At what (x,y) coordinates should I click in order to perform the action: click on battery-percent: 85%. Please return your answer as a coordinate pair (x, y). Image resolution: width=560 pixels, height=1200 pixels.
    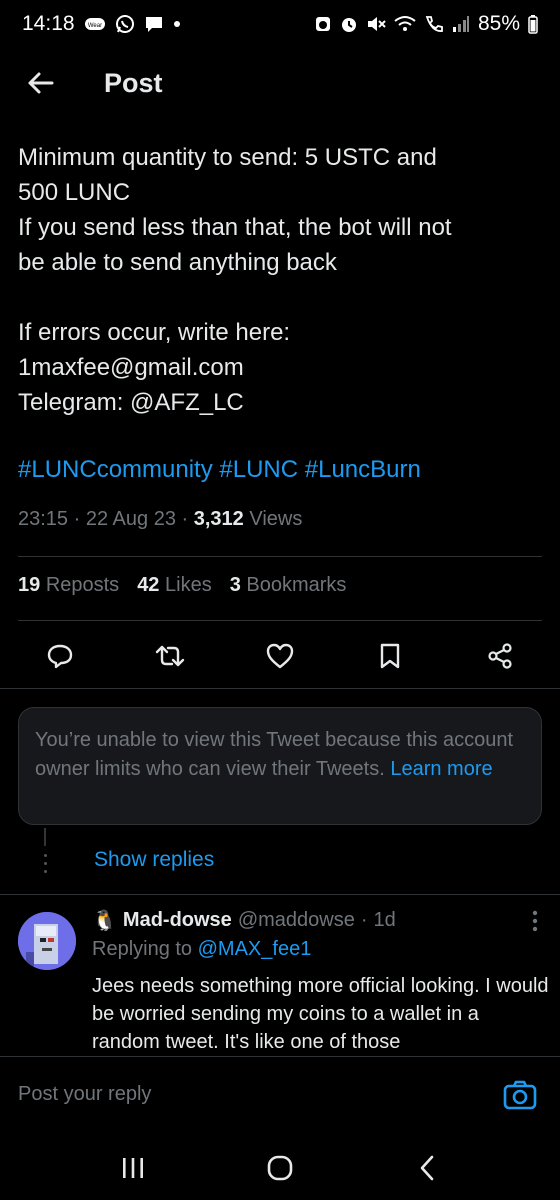
    Looking at the image, I should click on (498, 23).